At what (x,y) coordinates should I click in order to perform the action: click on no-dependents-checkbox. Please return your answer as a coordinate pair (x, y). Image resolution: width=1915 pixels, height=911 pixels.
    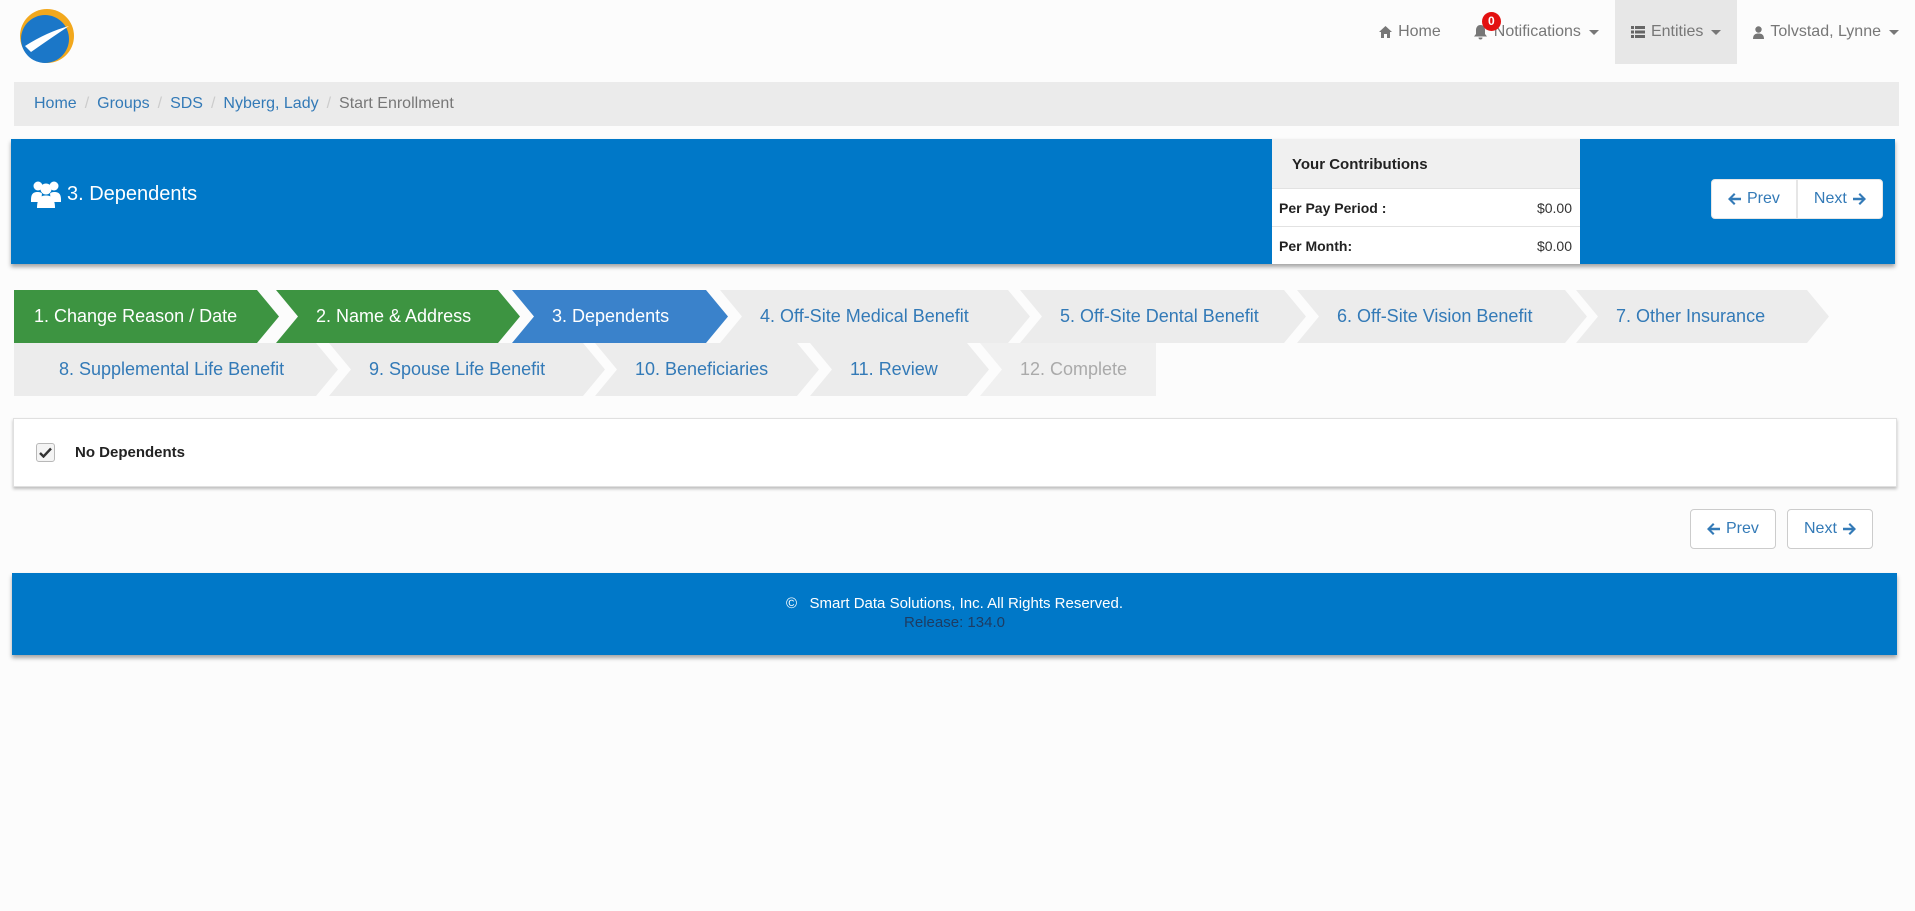
    Looking at the image, I should click on (45, 452).